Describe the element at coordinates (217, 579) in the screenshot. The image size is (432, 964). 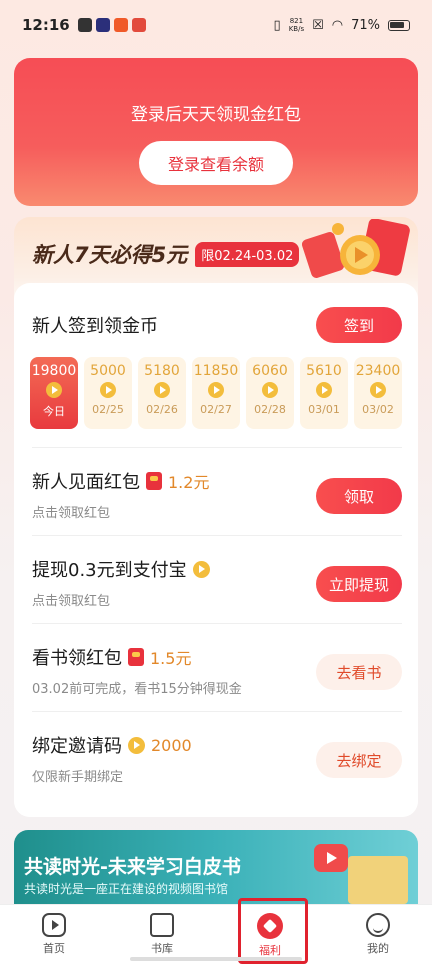
I see `task-row: 提现0.3元到支付宝 点击领取红包 立即提现` at that location.